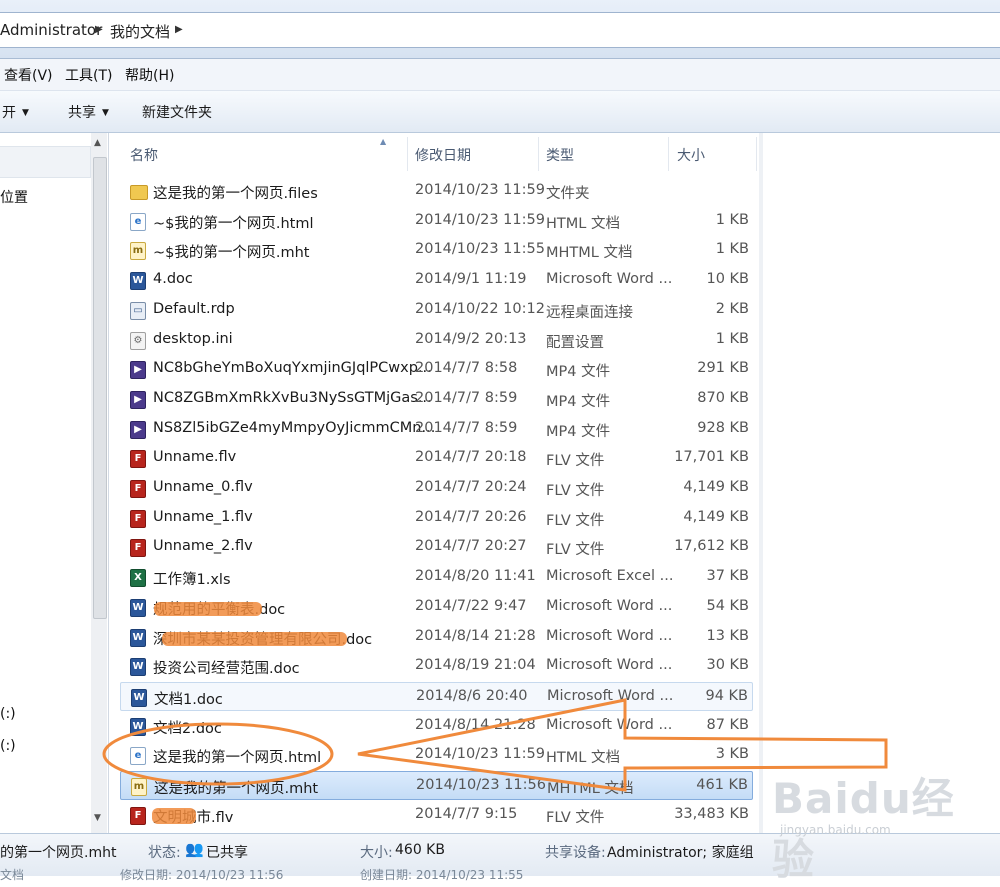 The image size is (1000, 887). Describe the element at coordinates (436, 310) in the screenshot. I see `file-row: ▭ Default.rdp 2014/10/22 10:12 远程桌面连接 2 KB` at that location.